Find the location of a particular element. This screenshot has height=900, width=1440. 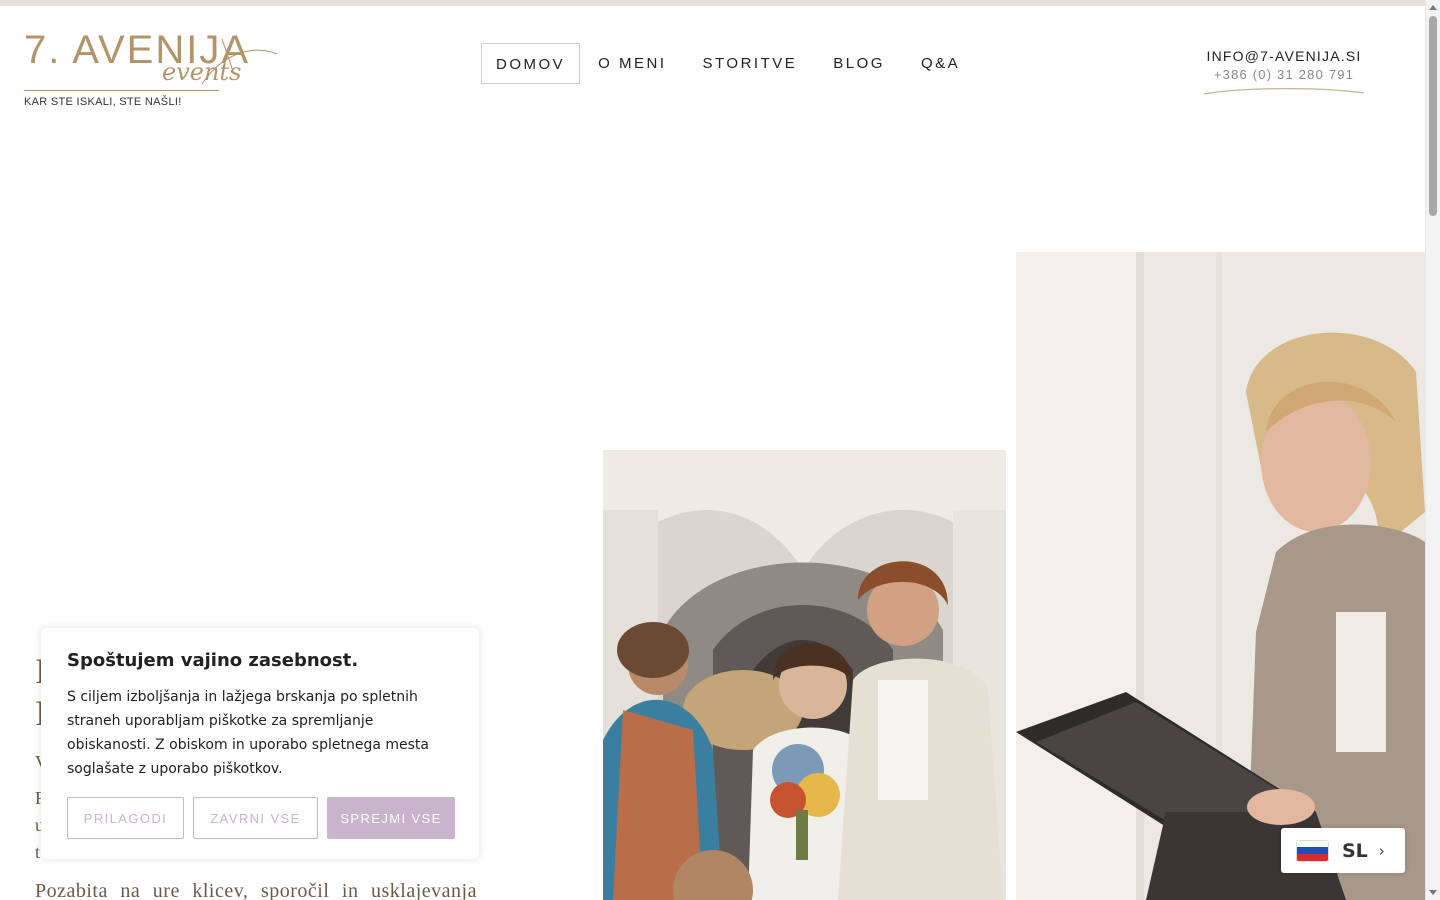

peek-word: in is located at coordinates (350, 890).